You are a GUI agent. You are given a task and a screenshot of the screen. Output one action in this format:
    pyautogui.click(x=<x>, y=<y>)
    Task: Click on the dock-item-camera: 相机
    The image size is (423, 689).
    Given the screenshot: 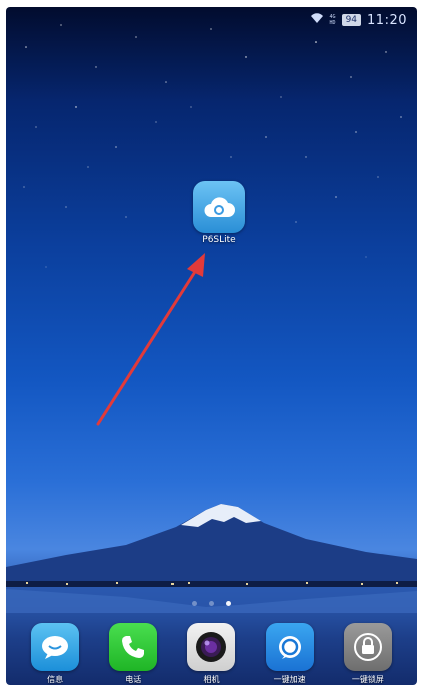 What is the action you would take?
    pyautogui.click(x=211, y=654)
    